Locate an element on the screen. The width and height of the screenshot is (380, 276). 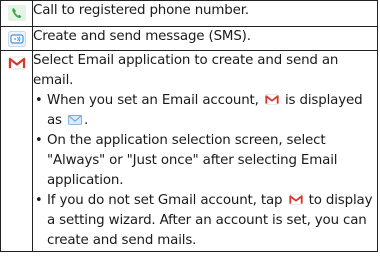
phone-icon is located at coordinates (16, 13).